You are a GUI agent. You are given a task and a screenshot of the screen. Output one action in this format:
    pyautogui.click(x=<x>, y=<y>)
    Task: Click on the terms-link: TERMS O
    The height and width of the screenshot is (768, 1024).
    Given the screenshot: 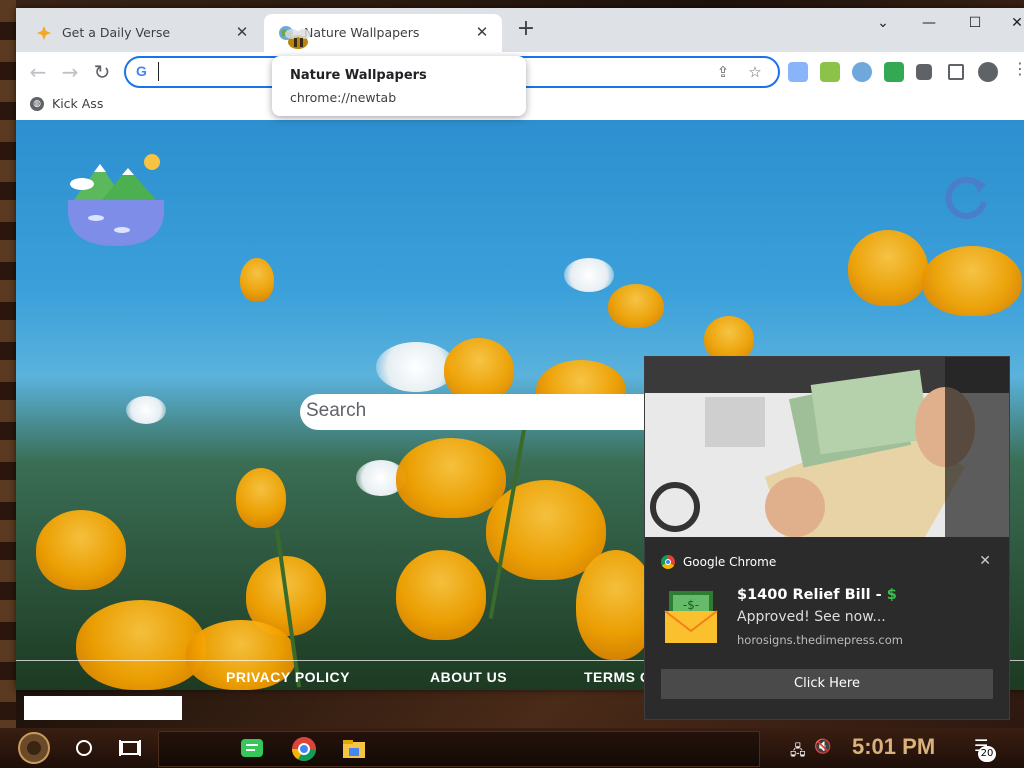 What is the action you would take?
    pyautogui.click(x=617, y=677)
    